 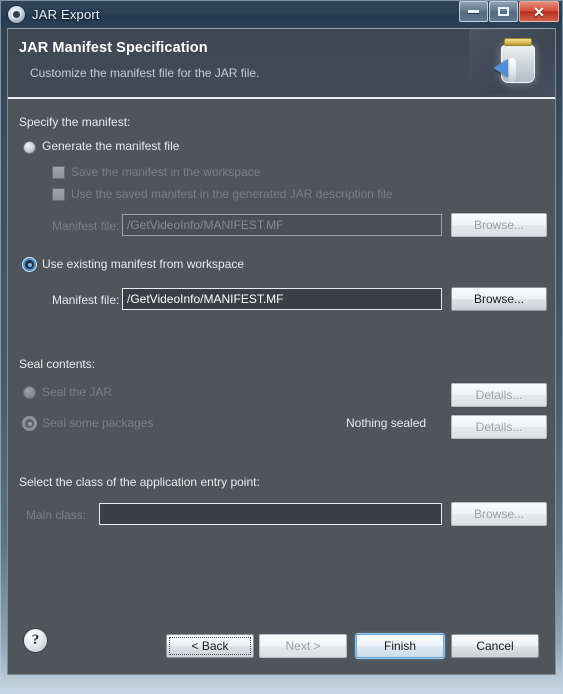 What do you see at coordinates (66, 14) in the screenshot?
I see `window-title: JAR Export` at bounding box center [66, 14].